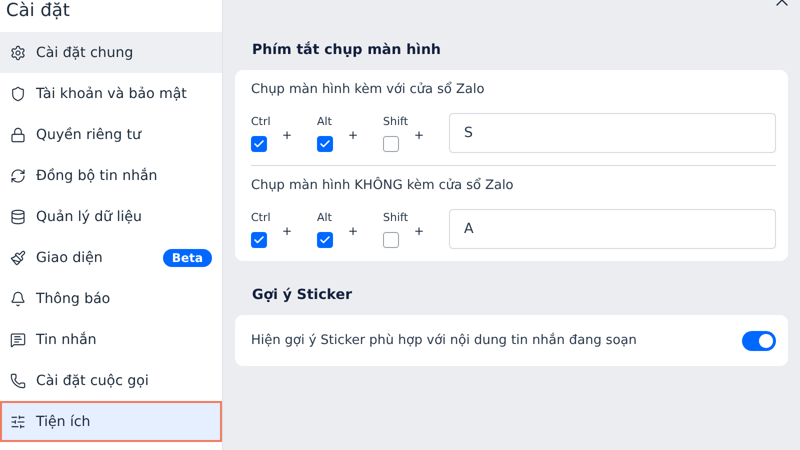  I want to click on sidebar-item: Tài khoản và bảo mật, so click(111, 93).